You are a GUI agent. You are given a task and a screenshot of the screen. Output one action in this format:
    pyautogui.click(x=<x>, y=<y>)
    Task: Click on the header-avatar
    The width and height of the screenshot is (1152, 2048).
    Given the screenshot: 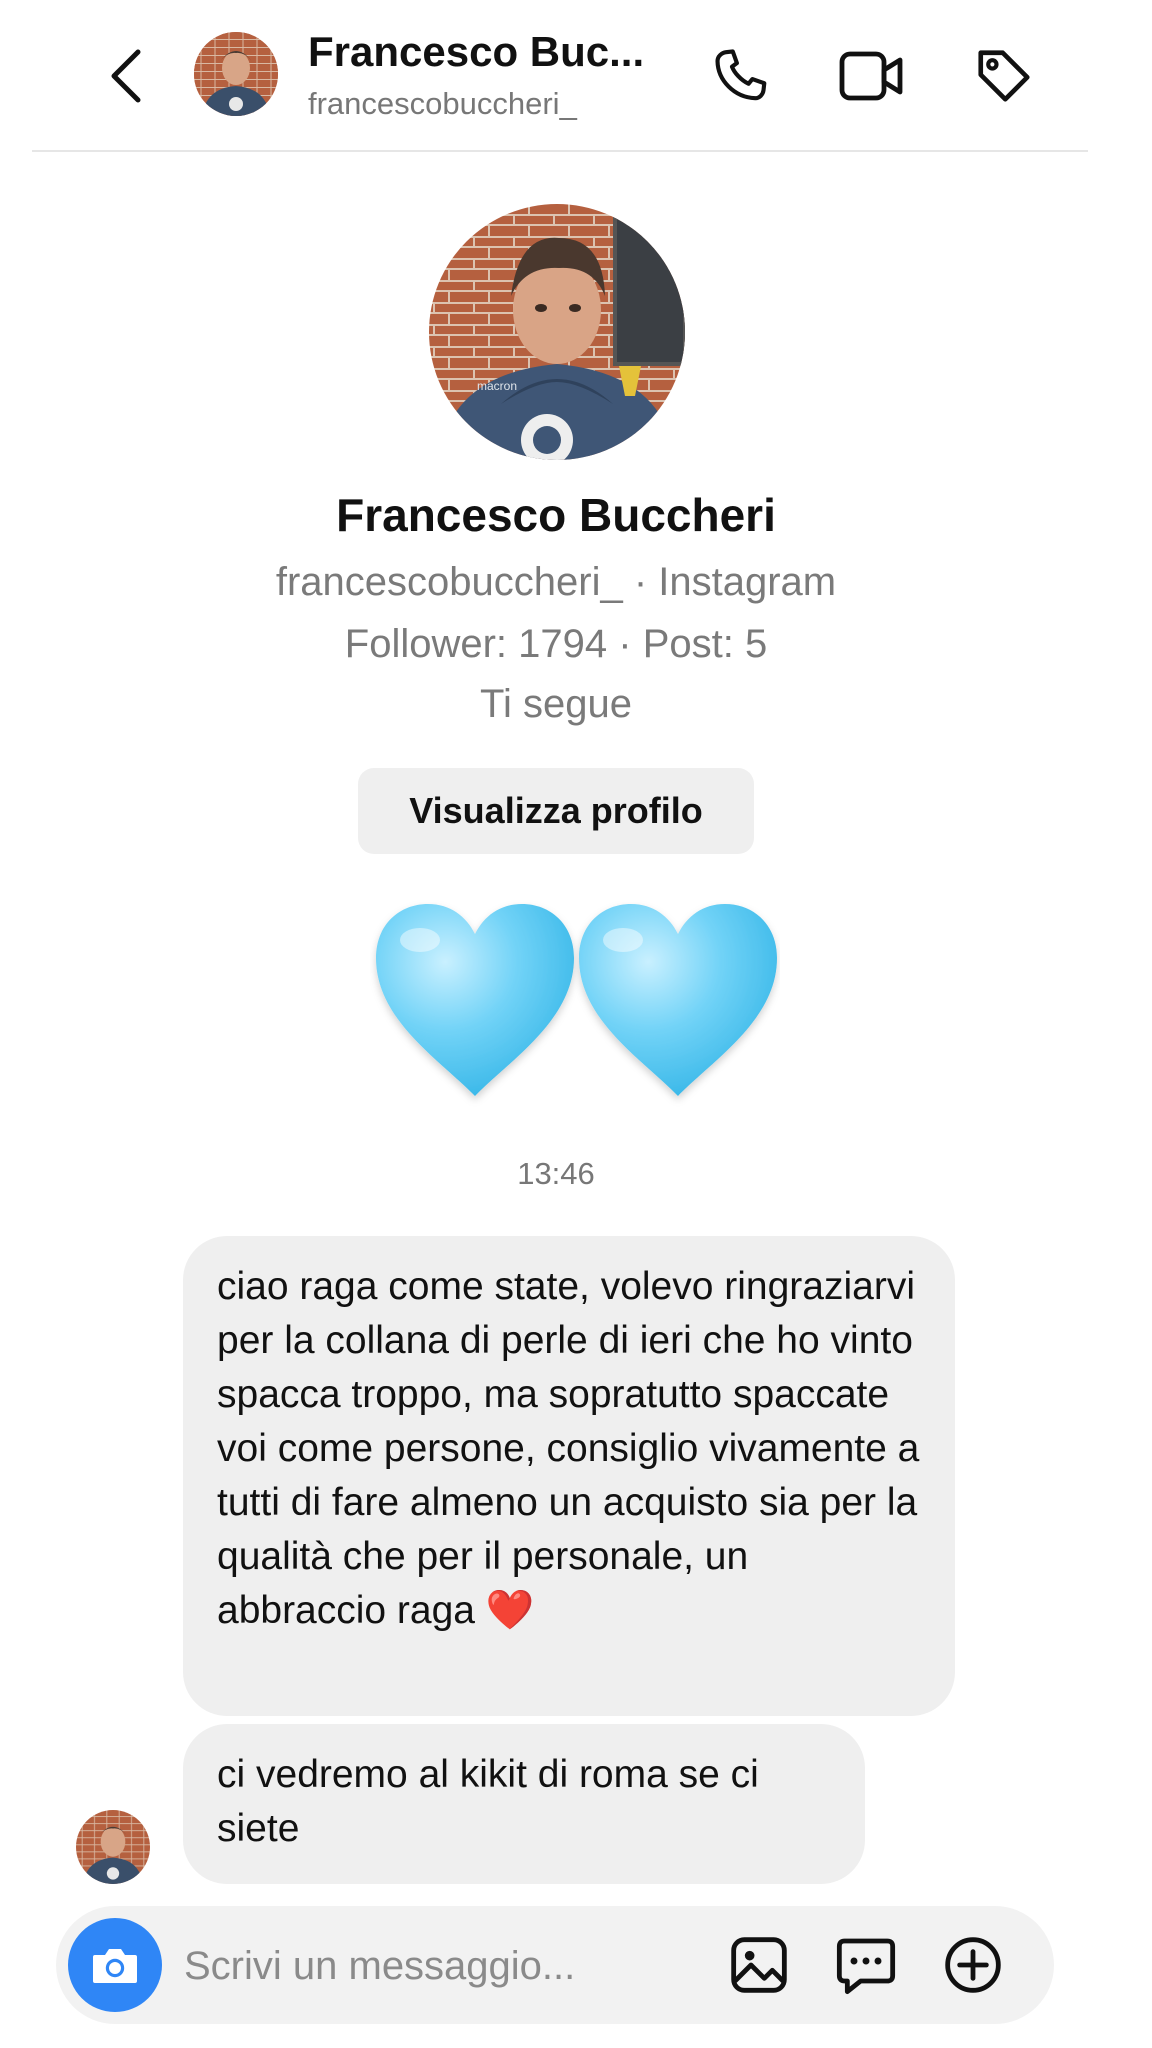 What is the action you would take?
    pyautogui.click(x=236, y=74)
    